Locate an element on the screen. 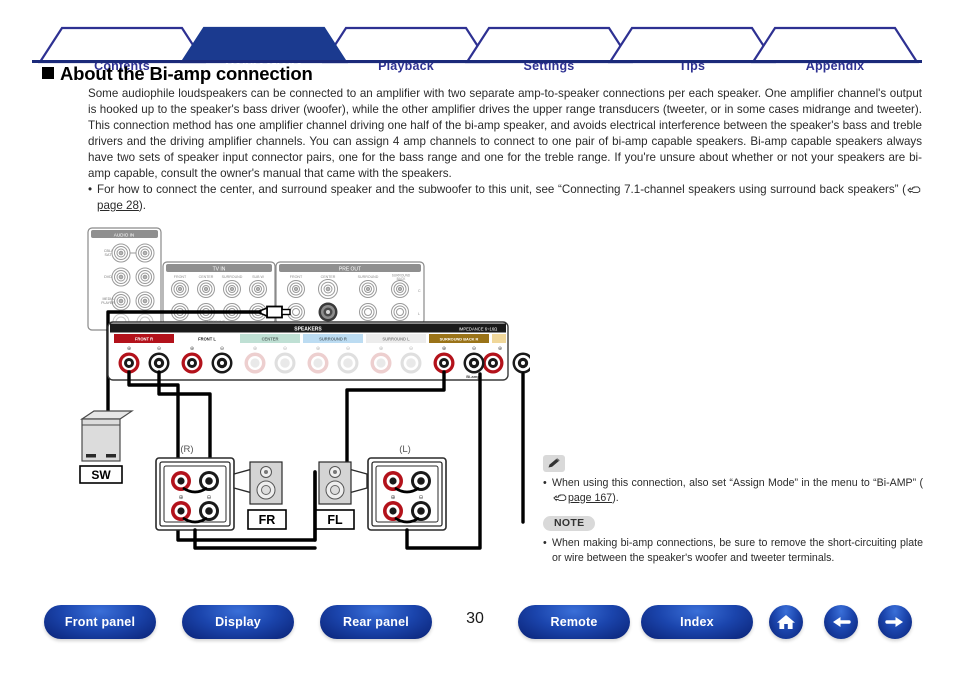 Image resolution: width=954 pixels, height=673 pixels. svg-text: FRONT L is located at coordinates (207, 339).